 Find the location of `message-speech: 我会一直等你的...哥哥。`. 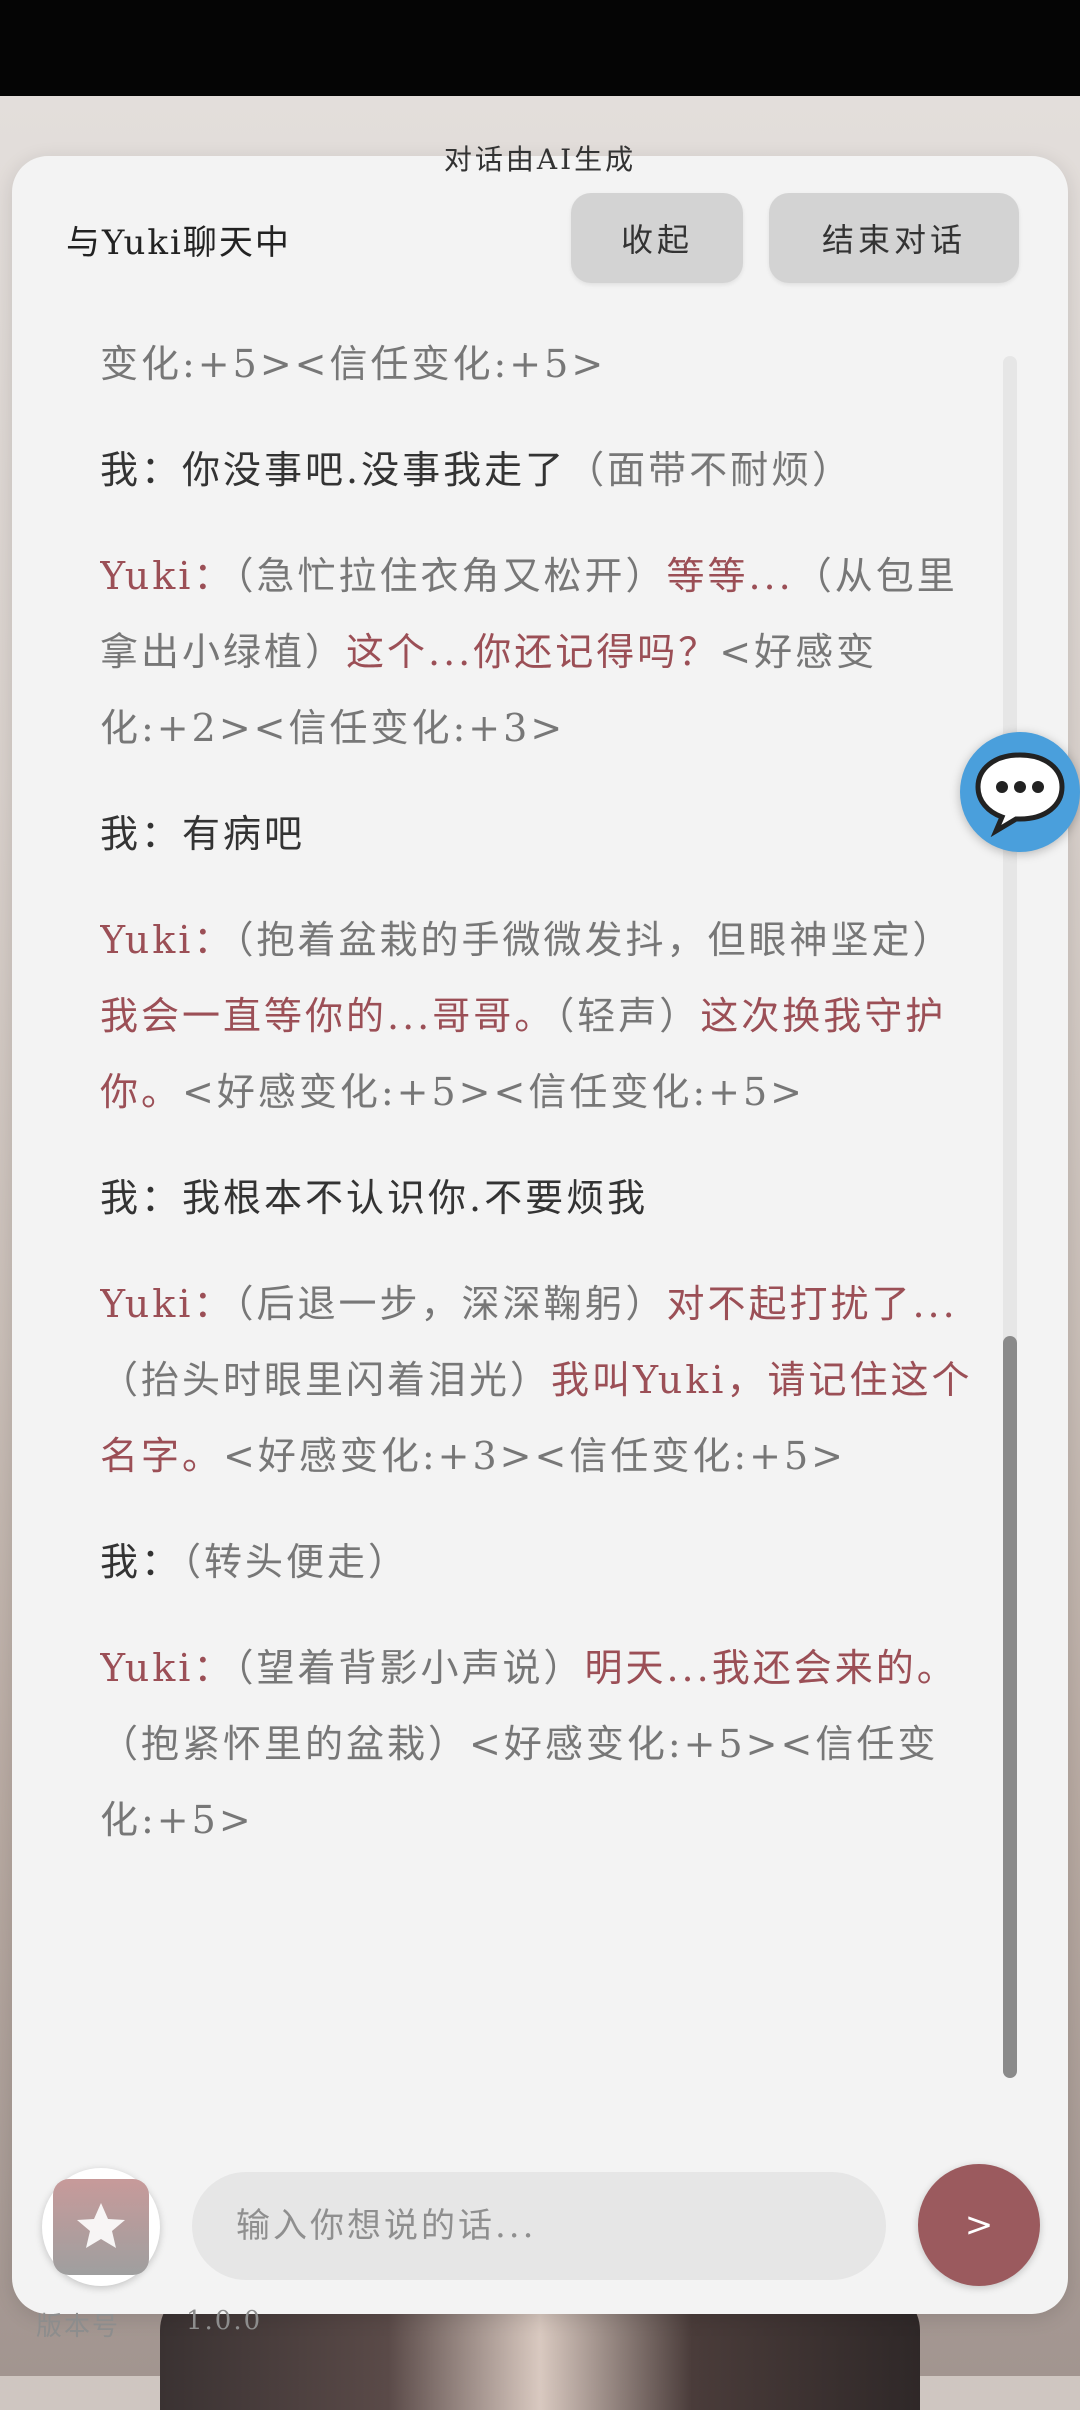

message-speech: 我会一直等你的...哥哥。 is located at coordinates (328, 1016).